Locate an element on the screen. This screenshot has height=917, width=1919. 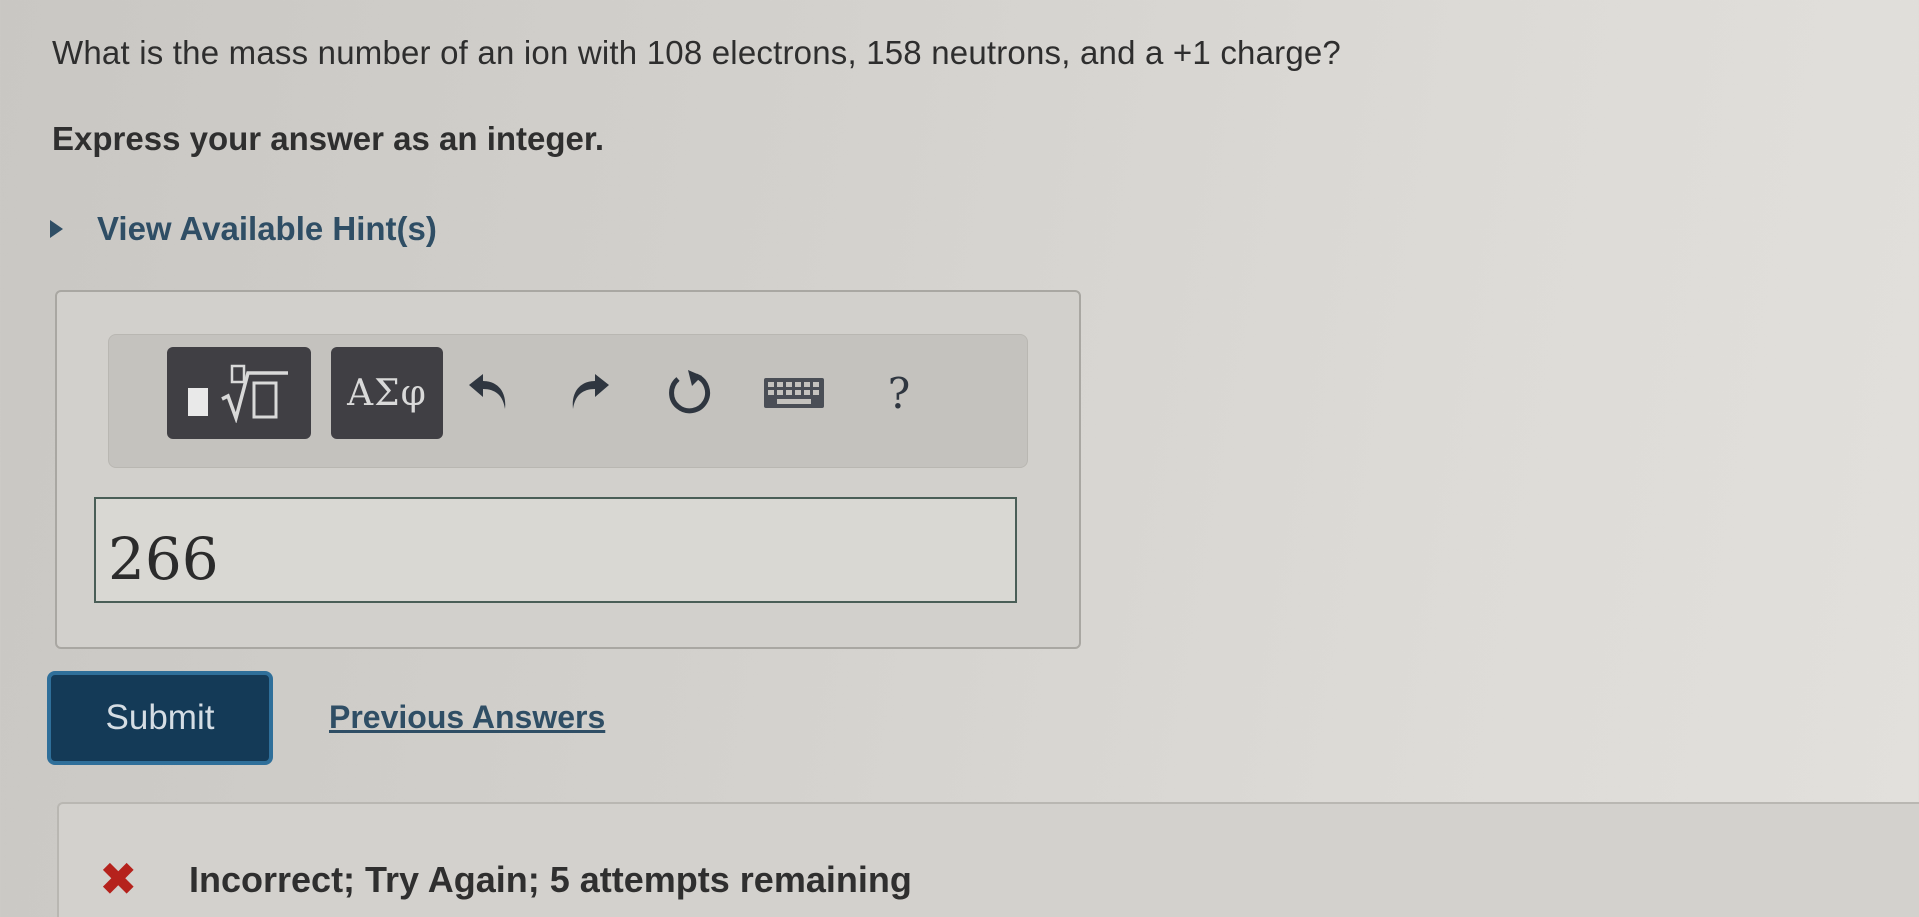
help-icon: ? is located at coordinates (899, 393).